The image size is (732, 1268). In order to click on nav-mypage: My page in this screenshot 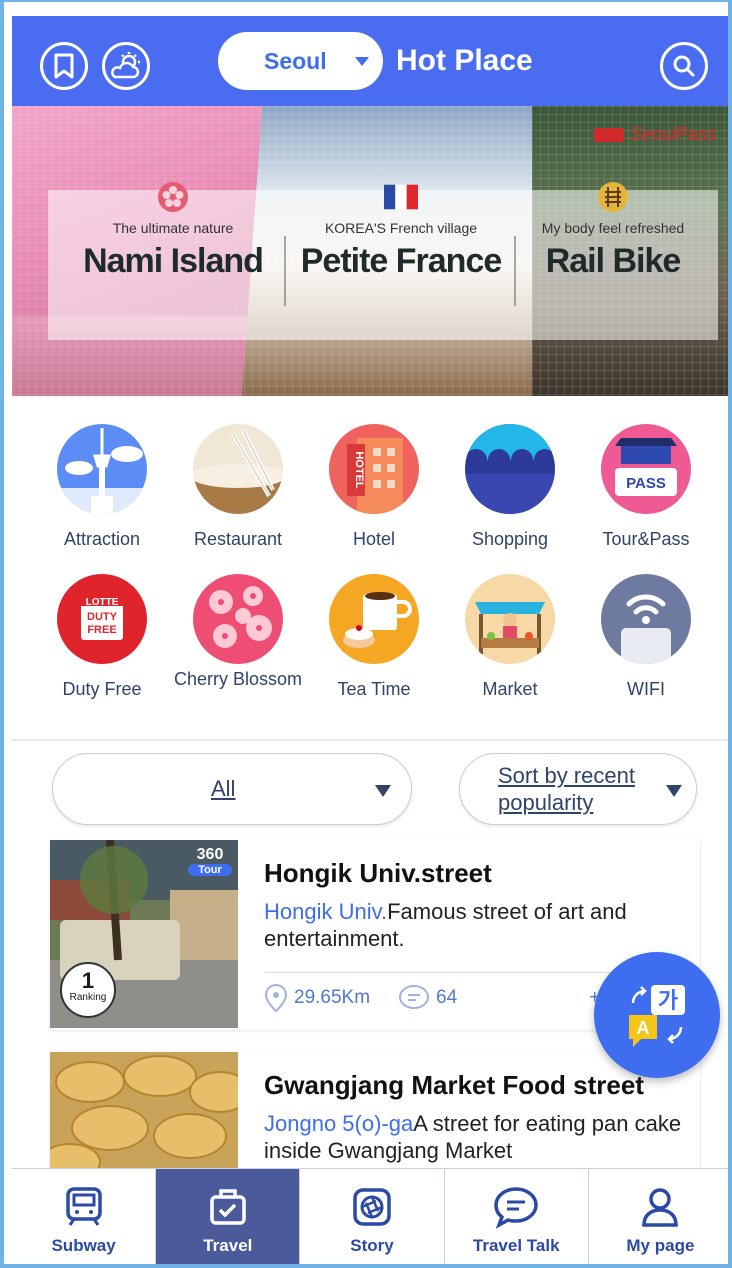, I will do `click(658, 1216)`.